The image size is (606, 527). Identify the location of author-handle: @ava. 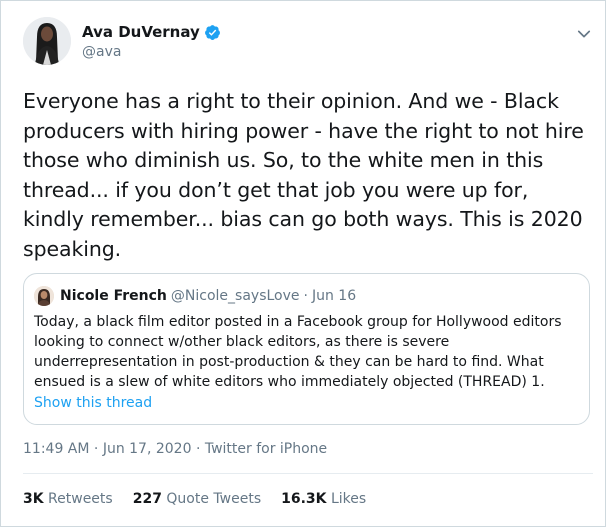
(101, 52).